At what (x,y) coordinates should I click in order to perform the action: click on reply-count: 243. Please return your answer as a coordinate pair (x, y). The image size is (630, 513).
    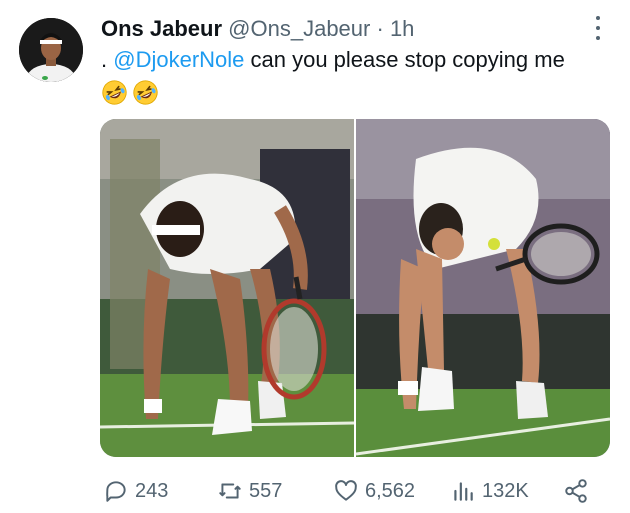
    Looking at the image, I should click on (152, 490).